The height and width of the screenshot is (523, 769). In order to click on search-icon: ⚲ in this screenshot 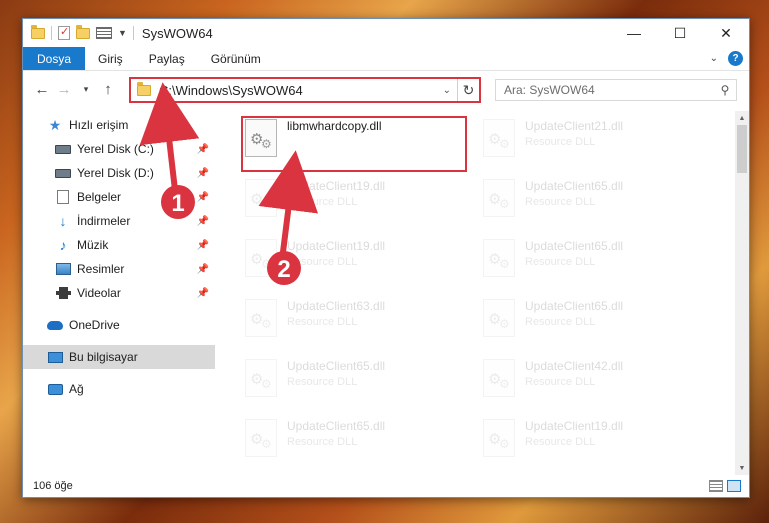, I will do `click(725, 90)`.